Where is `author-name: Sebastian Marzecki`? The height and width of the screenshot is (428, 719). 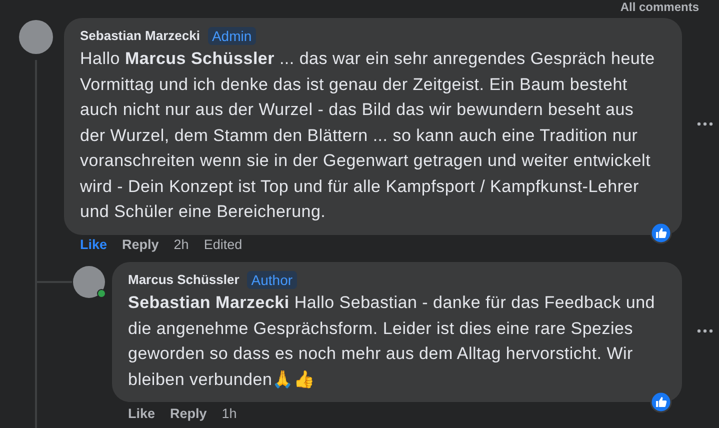
author-name: Sebastian Marzecki is located at coordinates (140, 36).